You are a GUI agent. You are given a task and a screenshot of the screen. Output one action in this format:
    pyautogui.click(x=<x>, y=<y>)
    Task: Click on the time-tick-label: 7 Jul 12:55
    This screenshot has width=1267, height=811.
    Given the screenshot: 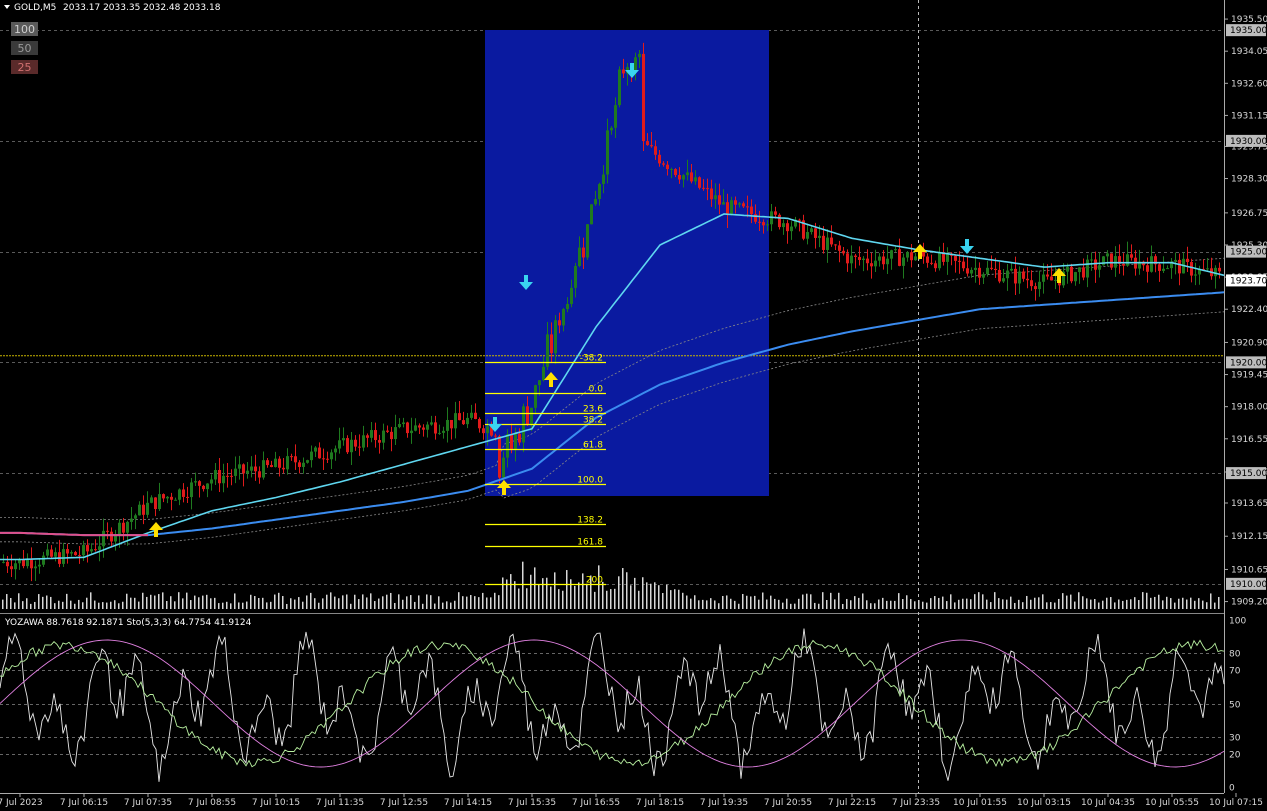 What is the action you would take?
    pyautogui.click(x=404, y=803)
    